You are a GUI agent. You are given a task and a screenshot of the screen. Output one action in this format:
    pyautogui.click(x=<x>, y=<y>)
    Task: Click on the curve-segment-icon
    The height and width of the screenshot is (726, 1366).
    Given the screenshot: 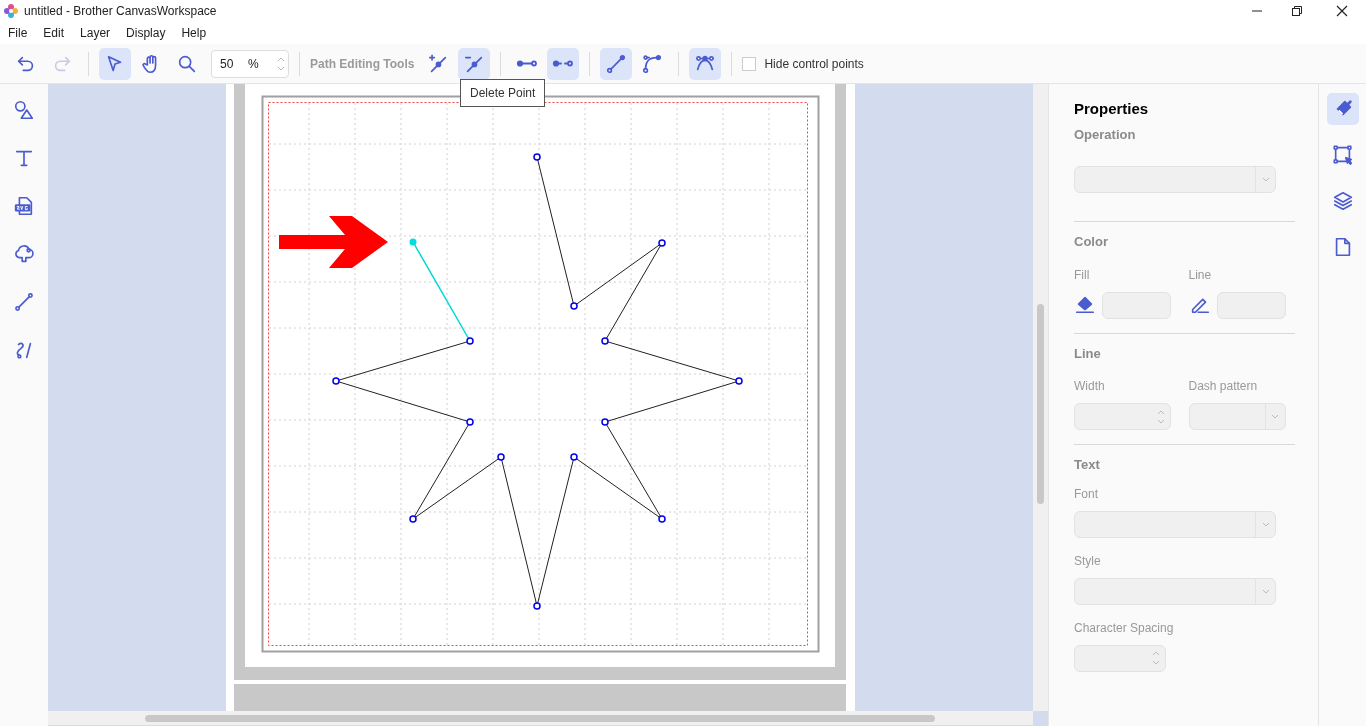 What is the action you would take?
    pyautogui.click(x=652, y=63)
    